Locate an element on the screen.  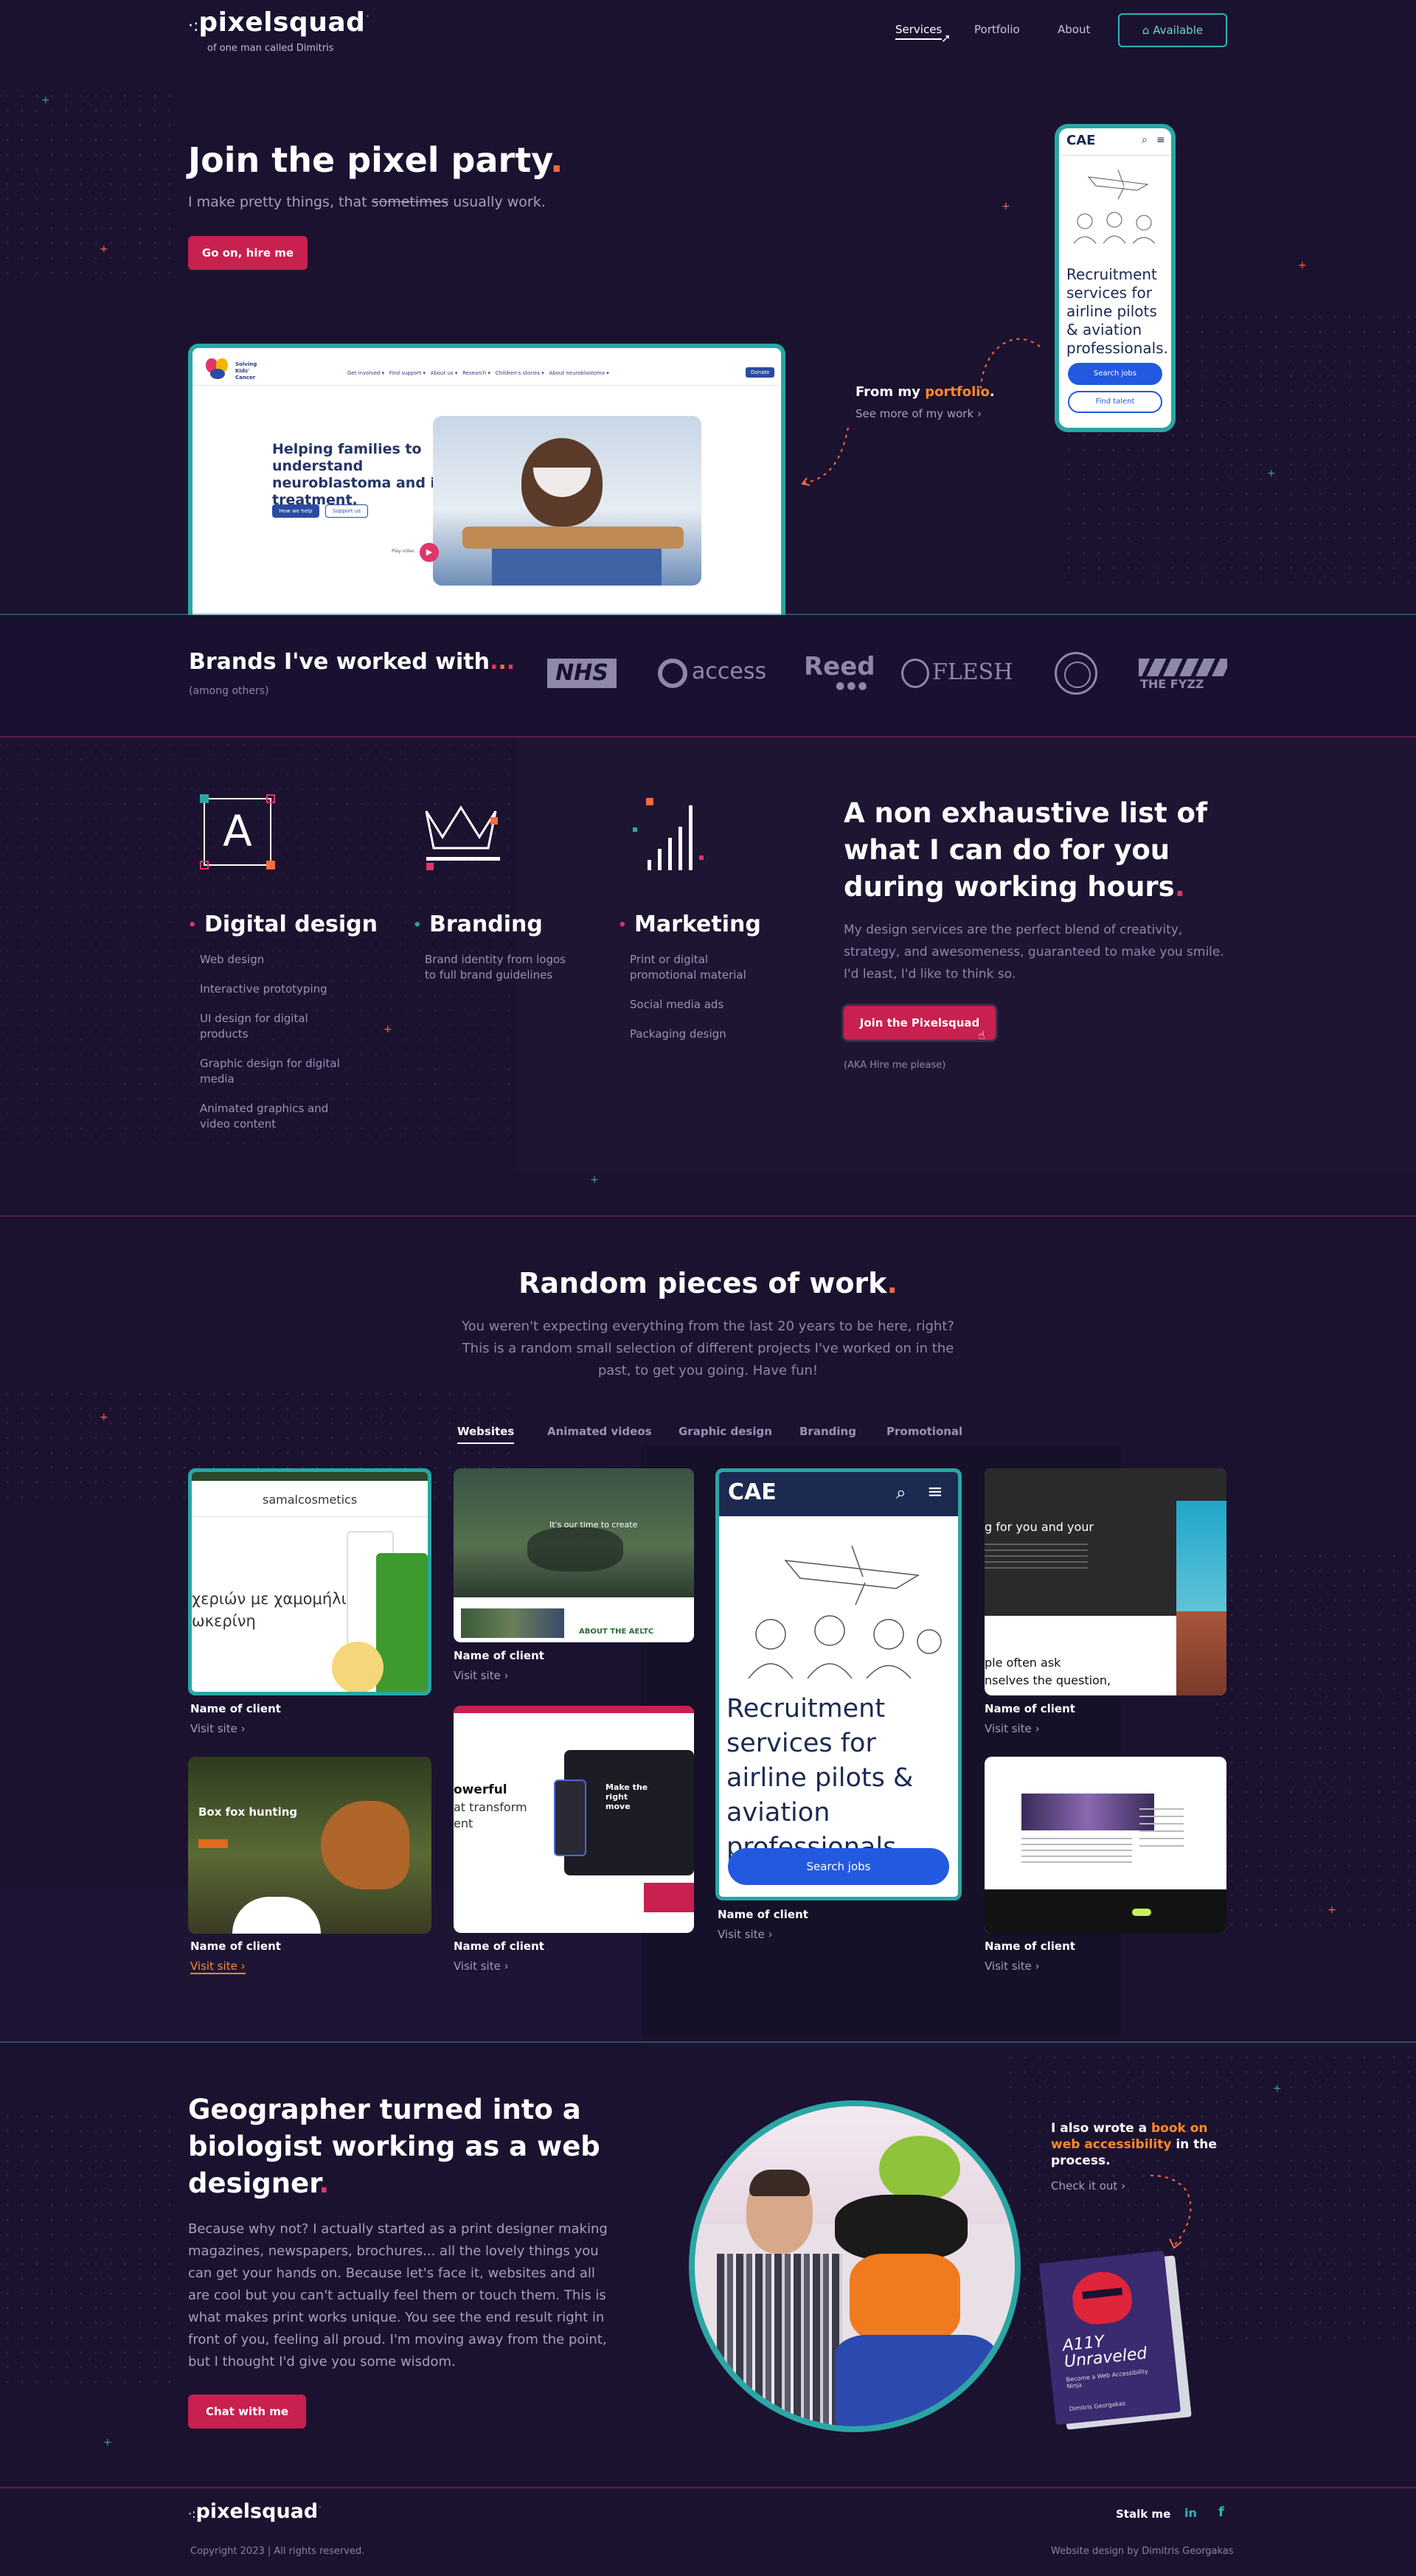
work-card-aeltc: It's our time to create ABOUT THE AELTC is located at coordinates (574, 1555).